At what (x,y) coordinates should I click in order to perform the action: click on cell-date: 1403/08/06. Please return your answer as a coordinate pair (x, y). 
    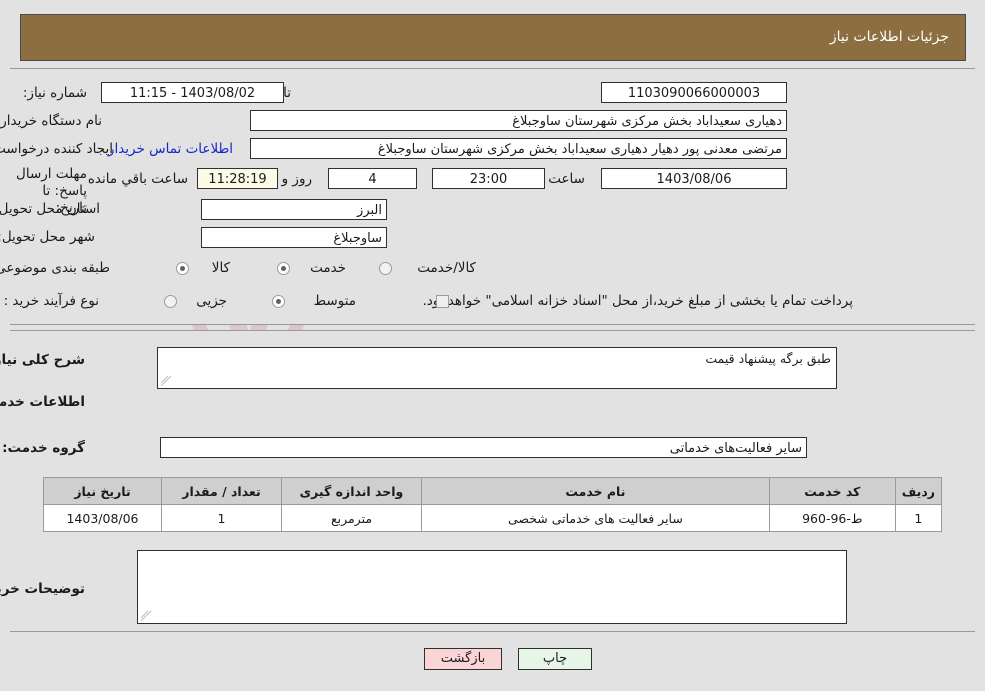
    Looking at the image, I should click on (102, 518).